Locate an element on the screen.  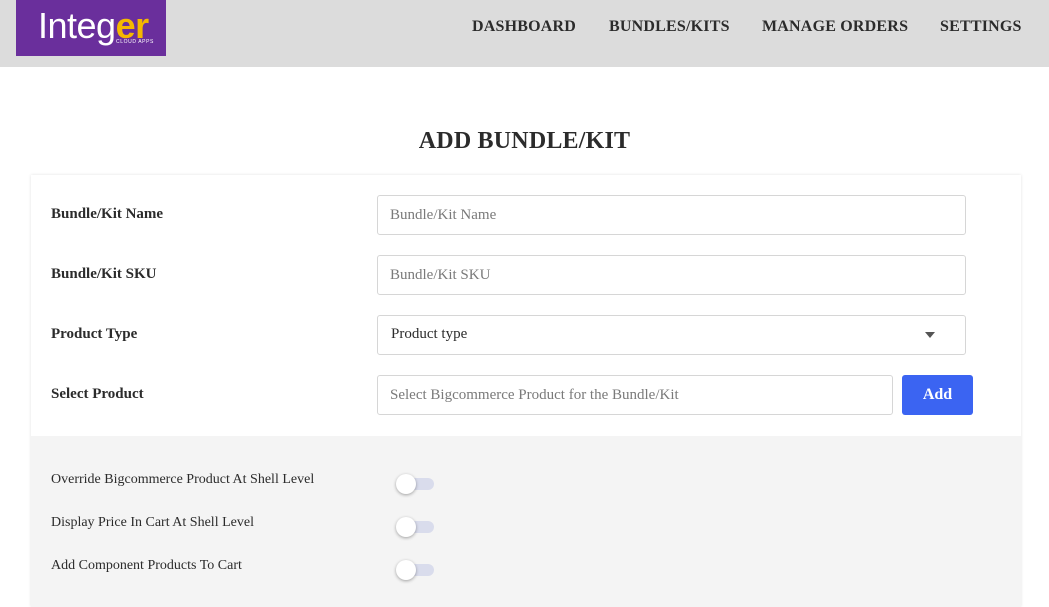
logo-subtitle: CLOUD APPS is located at coordinates (135, 42).